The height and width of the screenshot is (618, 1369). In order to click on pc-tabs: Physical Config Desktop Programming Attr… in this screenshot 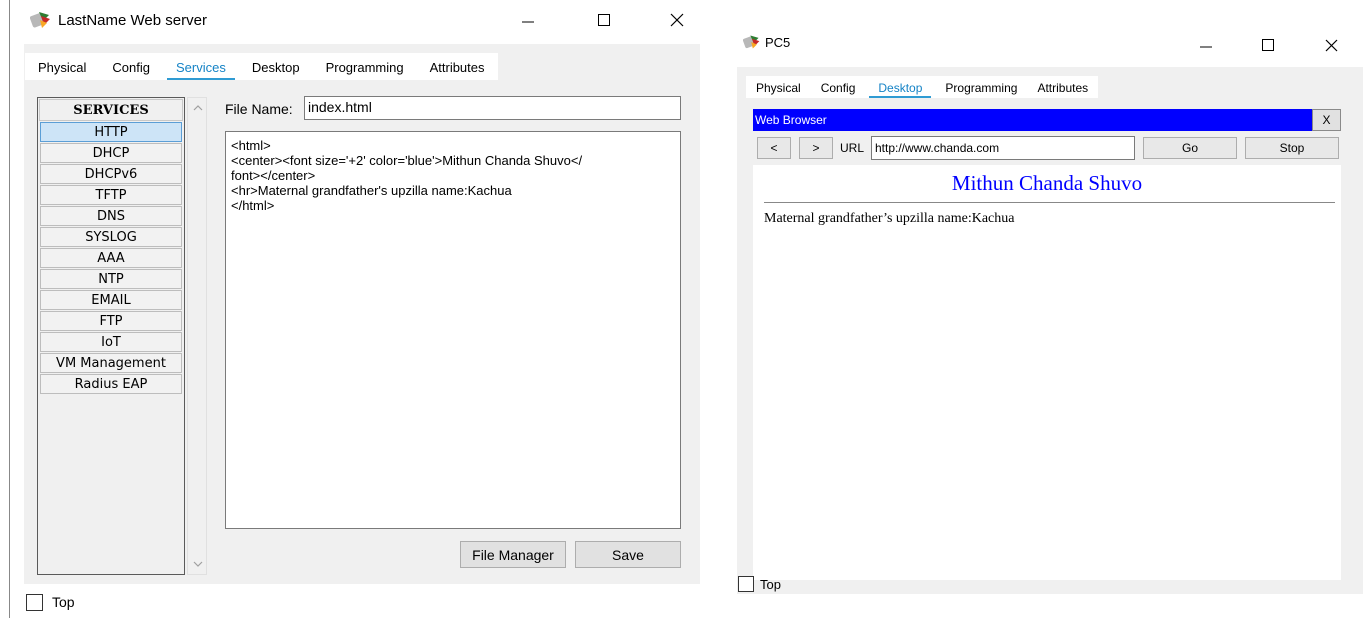, I will do `click(922, 88)`.